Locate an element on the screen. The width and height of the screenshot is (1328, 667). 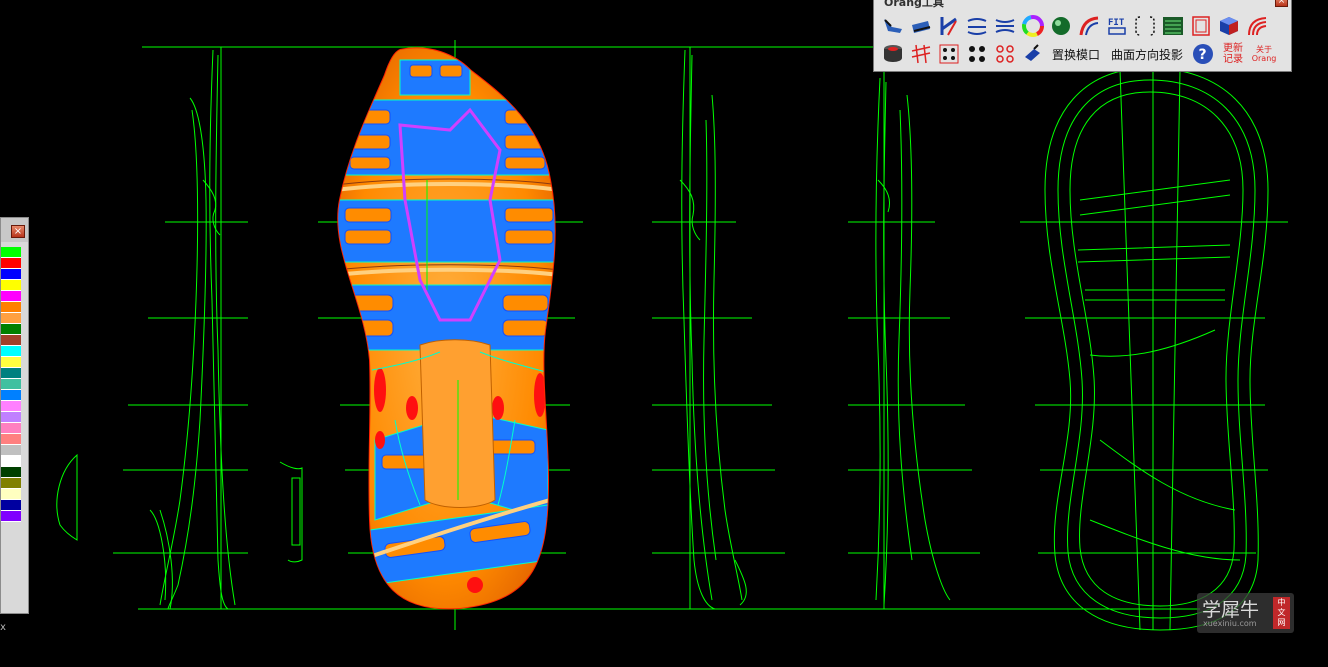
palette-titlebar: × is located at coordinates (14, 230).